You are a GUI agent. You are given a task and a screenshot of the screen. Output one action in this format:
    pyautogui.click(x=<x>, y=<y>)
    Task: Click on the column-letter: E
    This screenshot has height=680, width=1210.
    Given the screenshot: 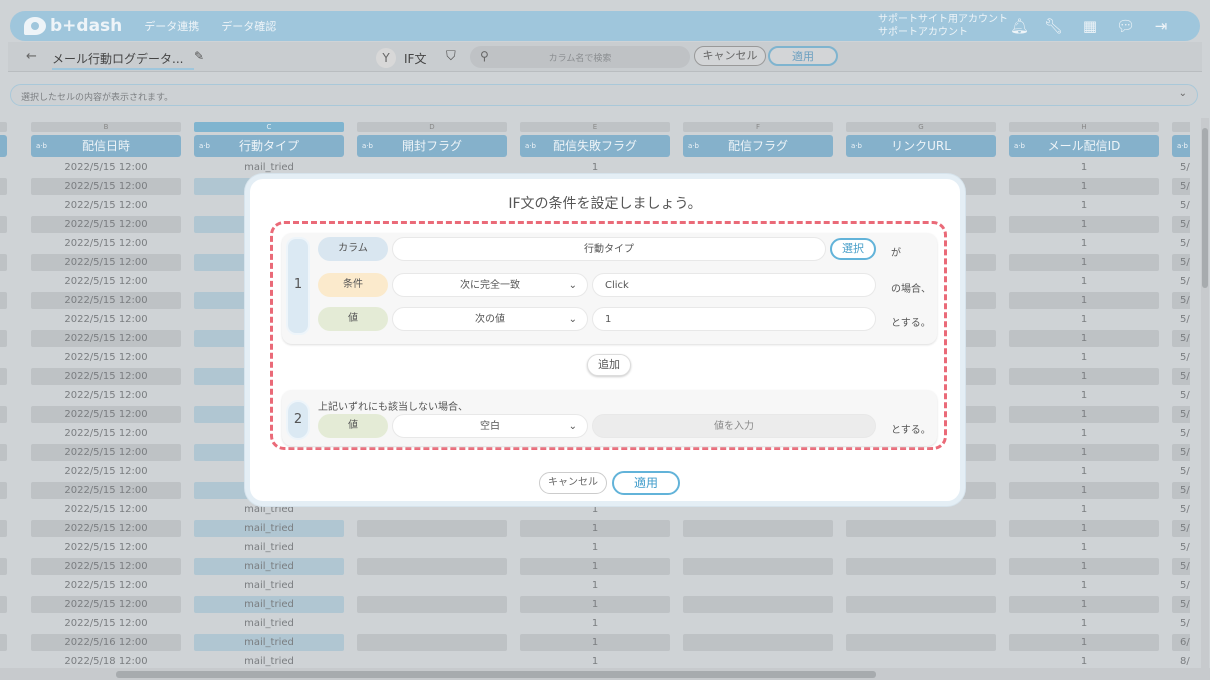 What is the action you would take?
    pyautogui.click(x=595, y=127)
    